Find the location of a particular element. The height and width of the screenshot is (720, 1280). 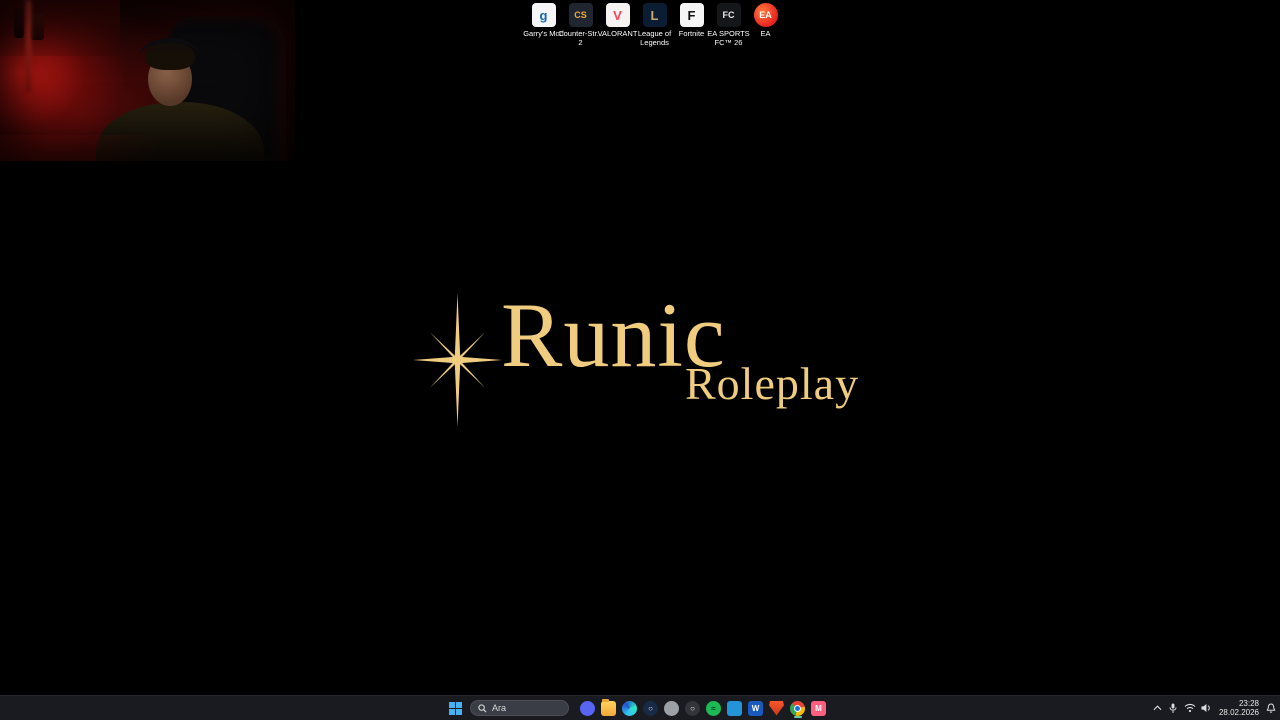

desktop-icon-fortnite: F Fortnite is located at coordinates (691, 20).